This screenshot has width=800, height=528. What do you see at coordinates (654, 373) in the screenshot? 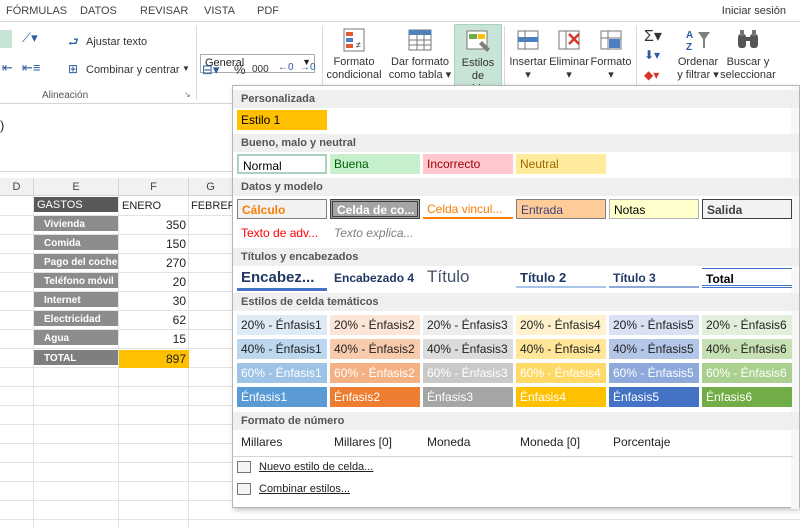
I see `style-60-accent5: 60% - Énfasis5` at bounding box center [654, 373].